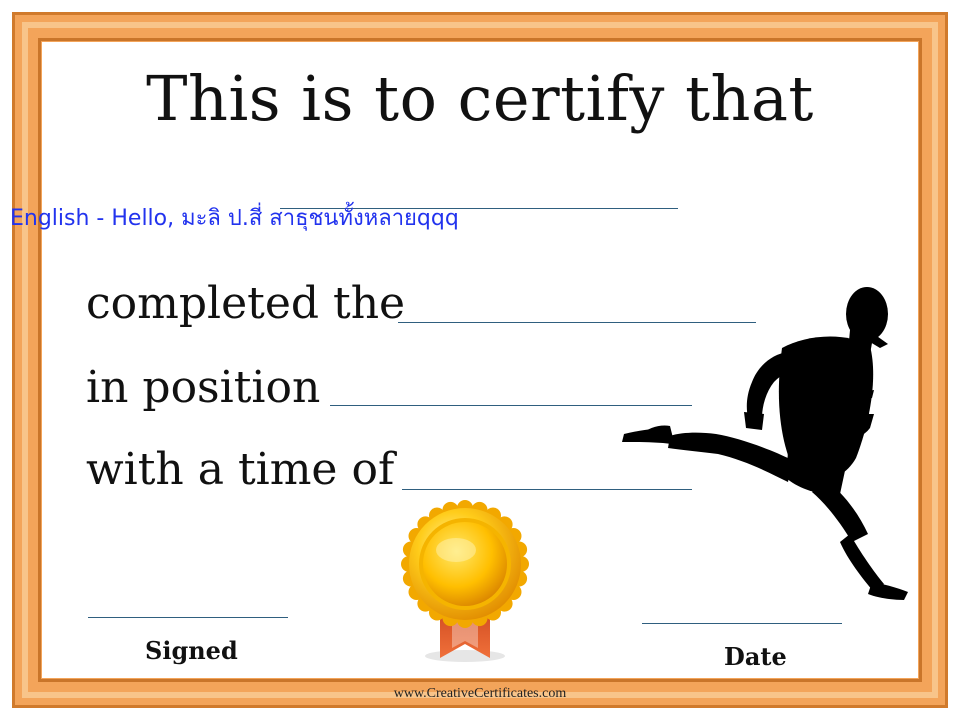 The height and width of the screenshot is (720, 960). Describe the element at coordinates (742, 623) in the screenshot. I see `date-line` at that location.